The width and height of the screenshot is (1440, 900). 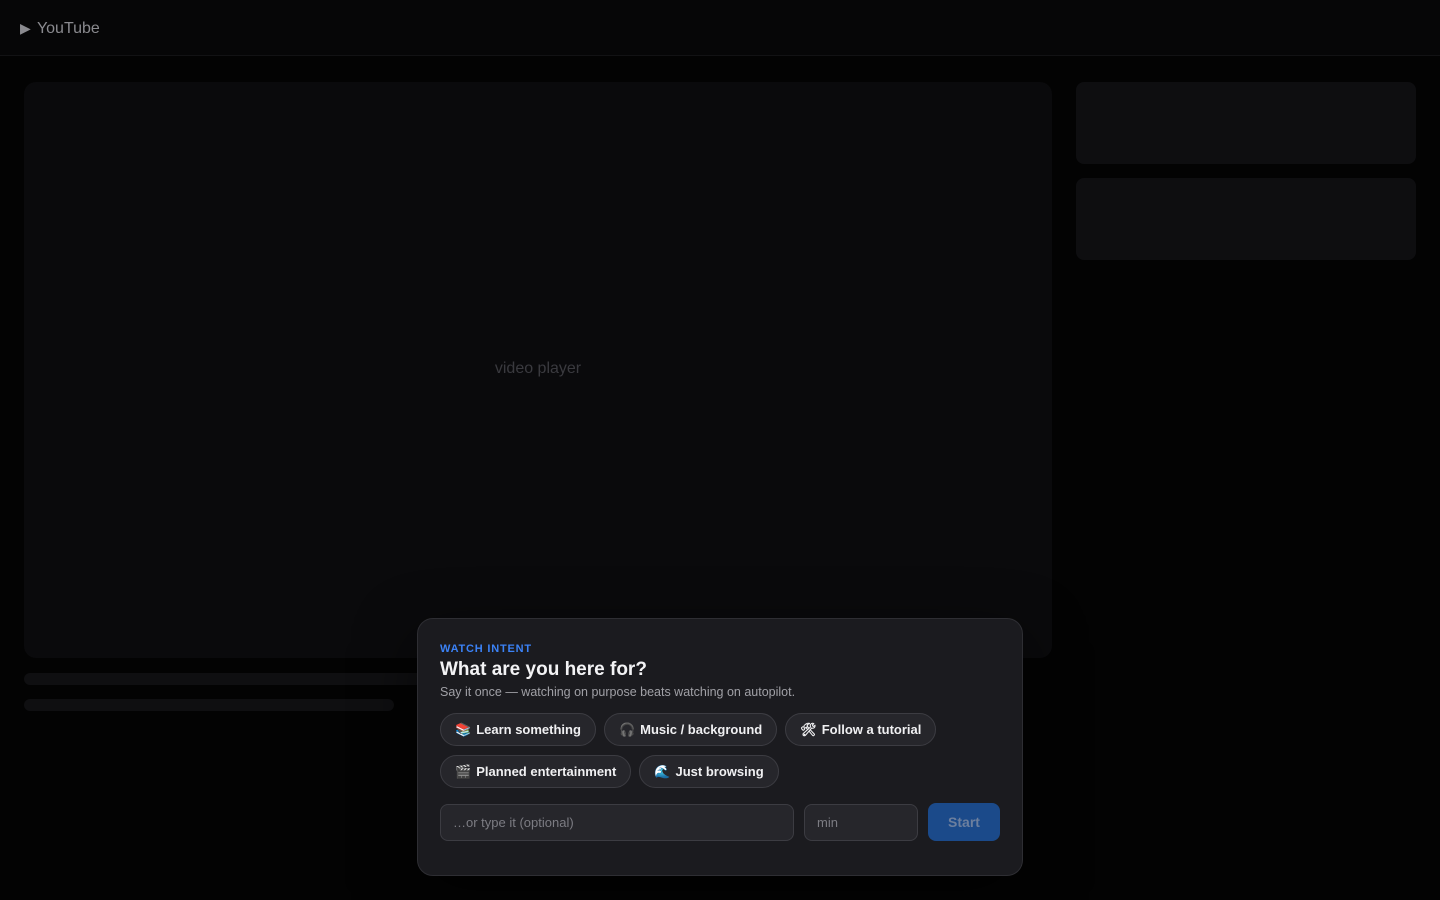 I want to click on meta-placeholder, so click(x=209, y=705).